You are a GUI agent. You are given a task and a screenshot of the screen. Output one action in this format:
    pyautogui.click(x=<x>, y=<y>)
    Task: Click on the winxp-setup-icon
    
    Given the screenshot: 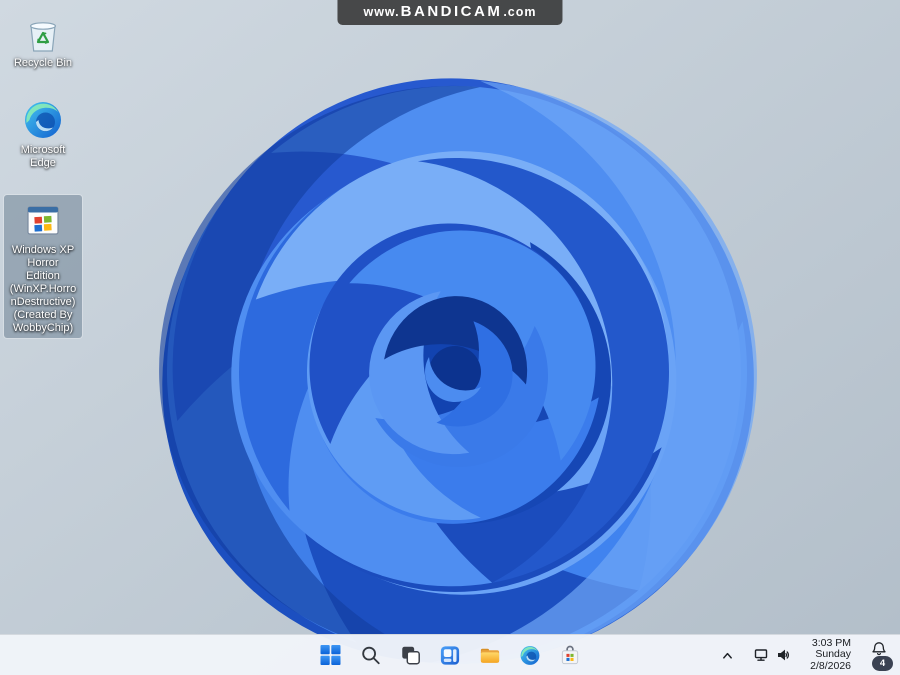 What is the action you would take?
    pyautogui.click(x=43, y=220)
    